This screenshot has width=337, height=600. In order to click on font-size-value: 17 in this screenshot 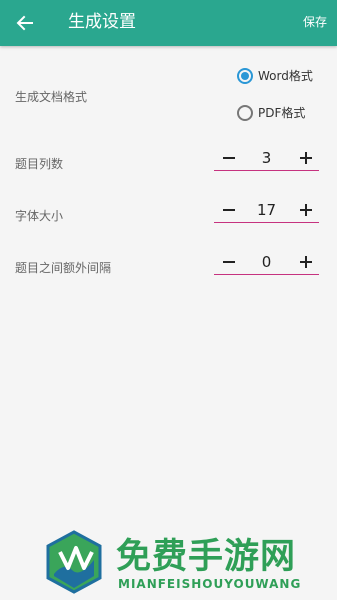, I will do `click(266, 210)`.